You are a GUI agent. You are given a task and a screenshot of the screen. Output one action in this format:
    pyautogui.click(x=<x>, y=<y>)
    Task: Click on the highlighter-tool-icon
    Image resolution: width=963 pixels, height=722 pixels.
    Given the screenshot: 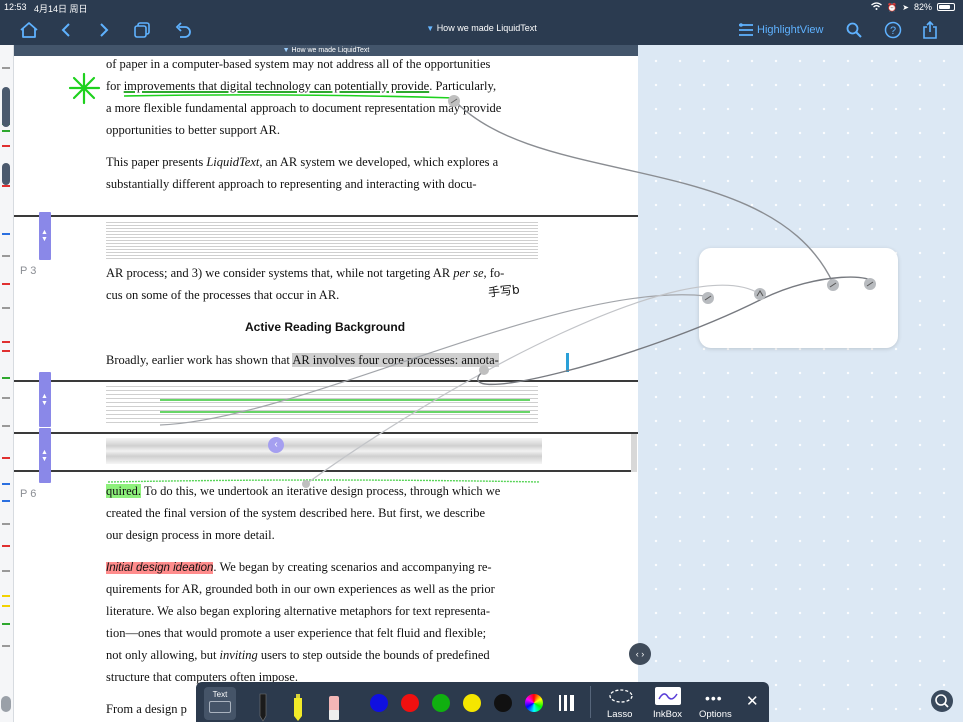 What is the action you would take?
    pyautogui.click(x=298, y=707)
    